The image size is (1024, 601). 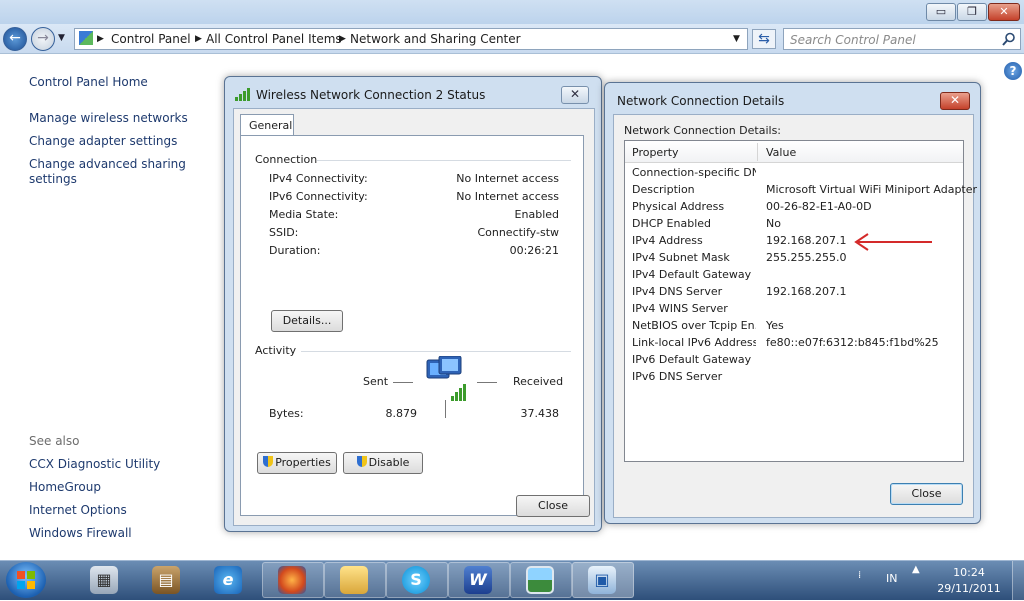 What do you see at coordinates (54, 441) in the screenshot?
I see `see-also-heading: See also` at bounding box center [54, 441].